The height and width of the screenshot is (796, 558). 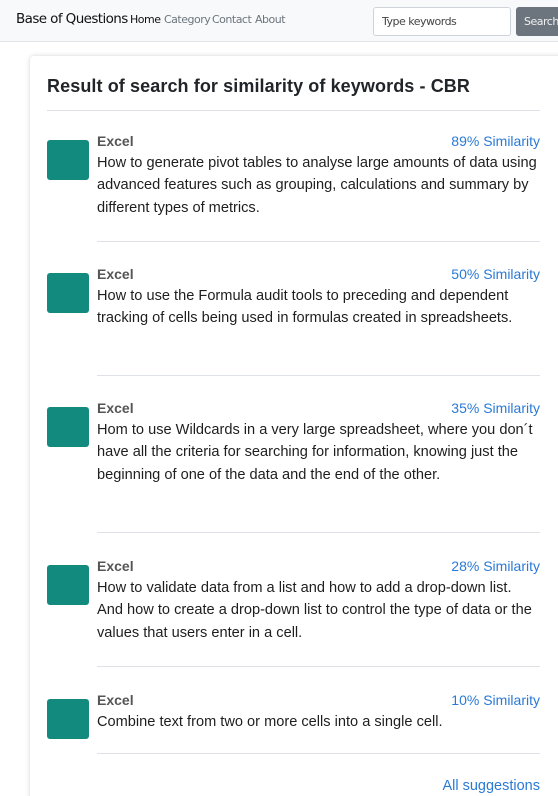 What do you see at coordinates (293, 110) in the screenshot?
I see `title-divider` at bounding box center [293, 110].